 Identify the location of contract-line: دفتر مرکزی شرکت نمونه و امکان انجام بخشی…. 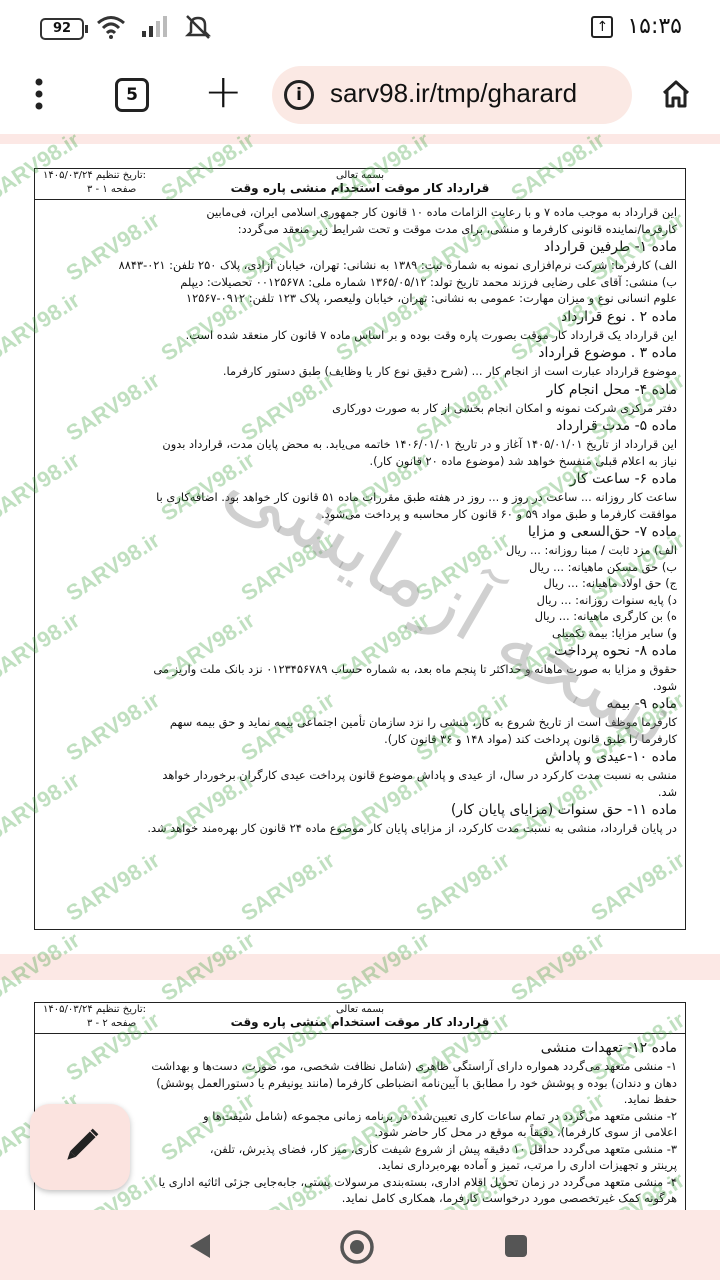
(504, 407).